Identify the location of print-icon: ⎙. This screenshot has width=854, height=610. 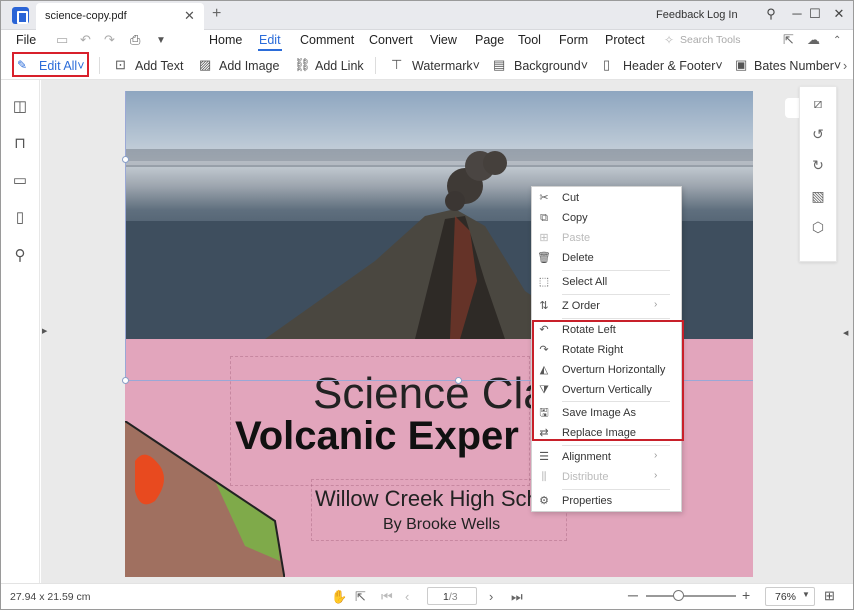
(135, 40).